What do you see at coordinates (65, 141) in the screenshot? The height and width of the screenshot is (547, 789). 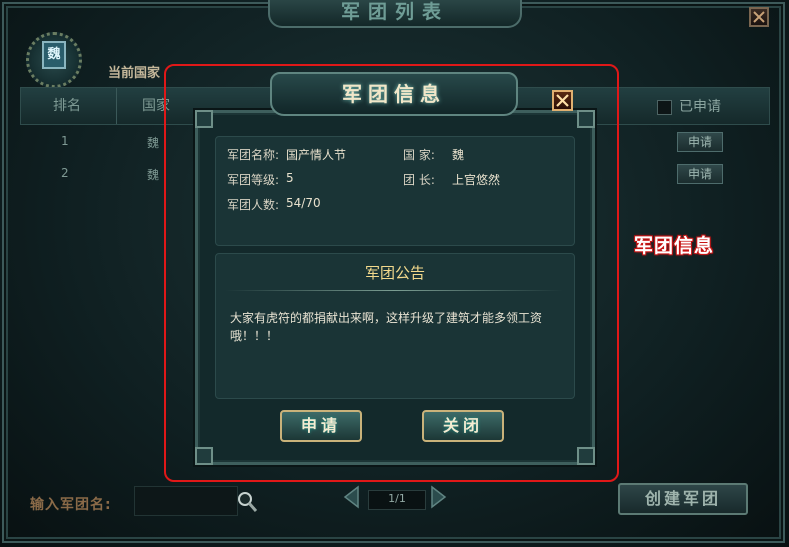 I see `row-rank: 1` at bounding box center [65, 141].